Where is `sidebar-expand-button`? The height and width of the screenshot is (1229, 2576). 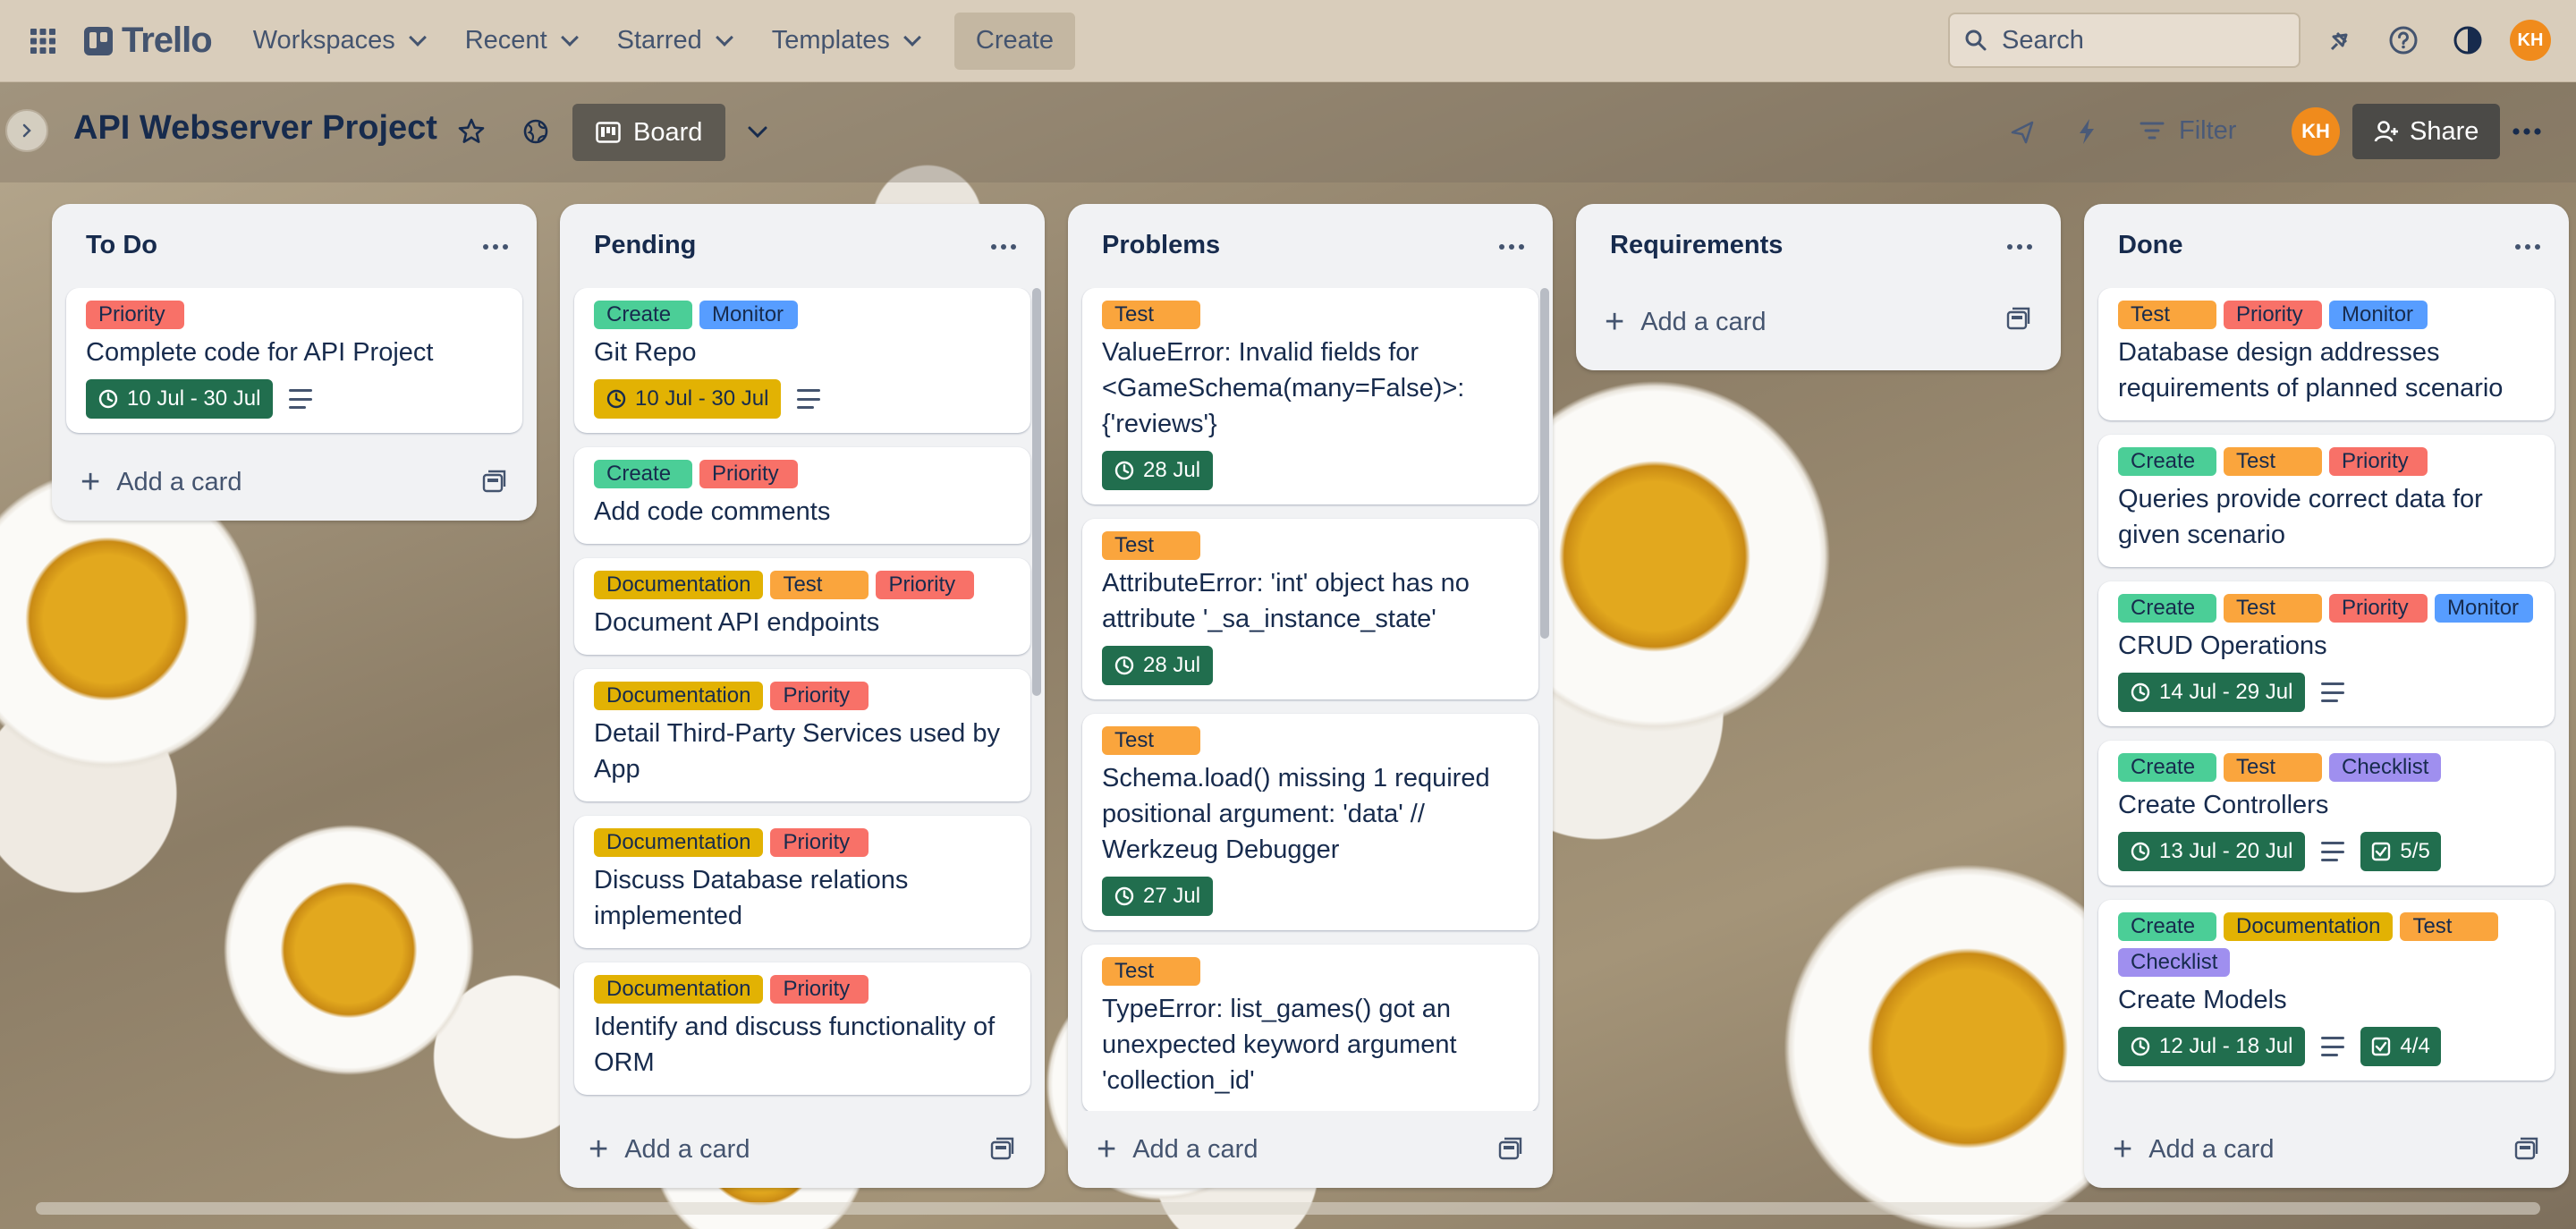
sidebar-expand-button is located at coordinates (26, 130).